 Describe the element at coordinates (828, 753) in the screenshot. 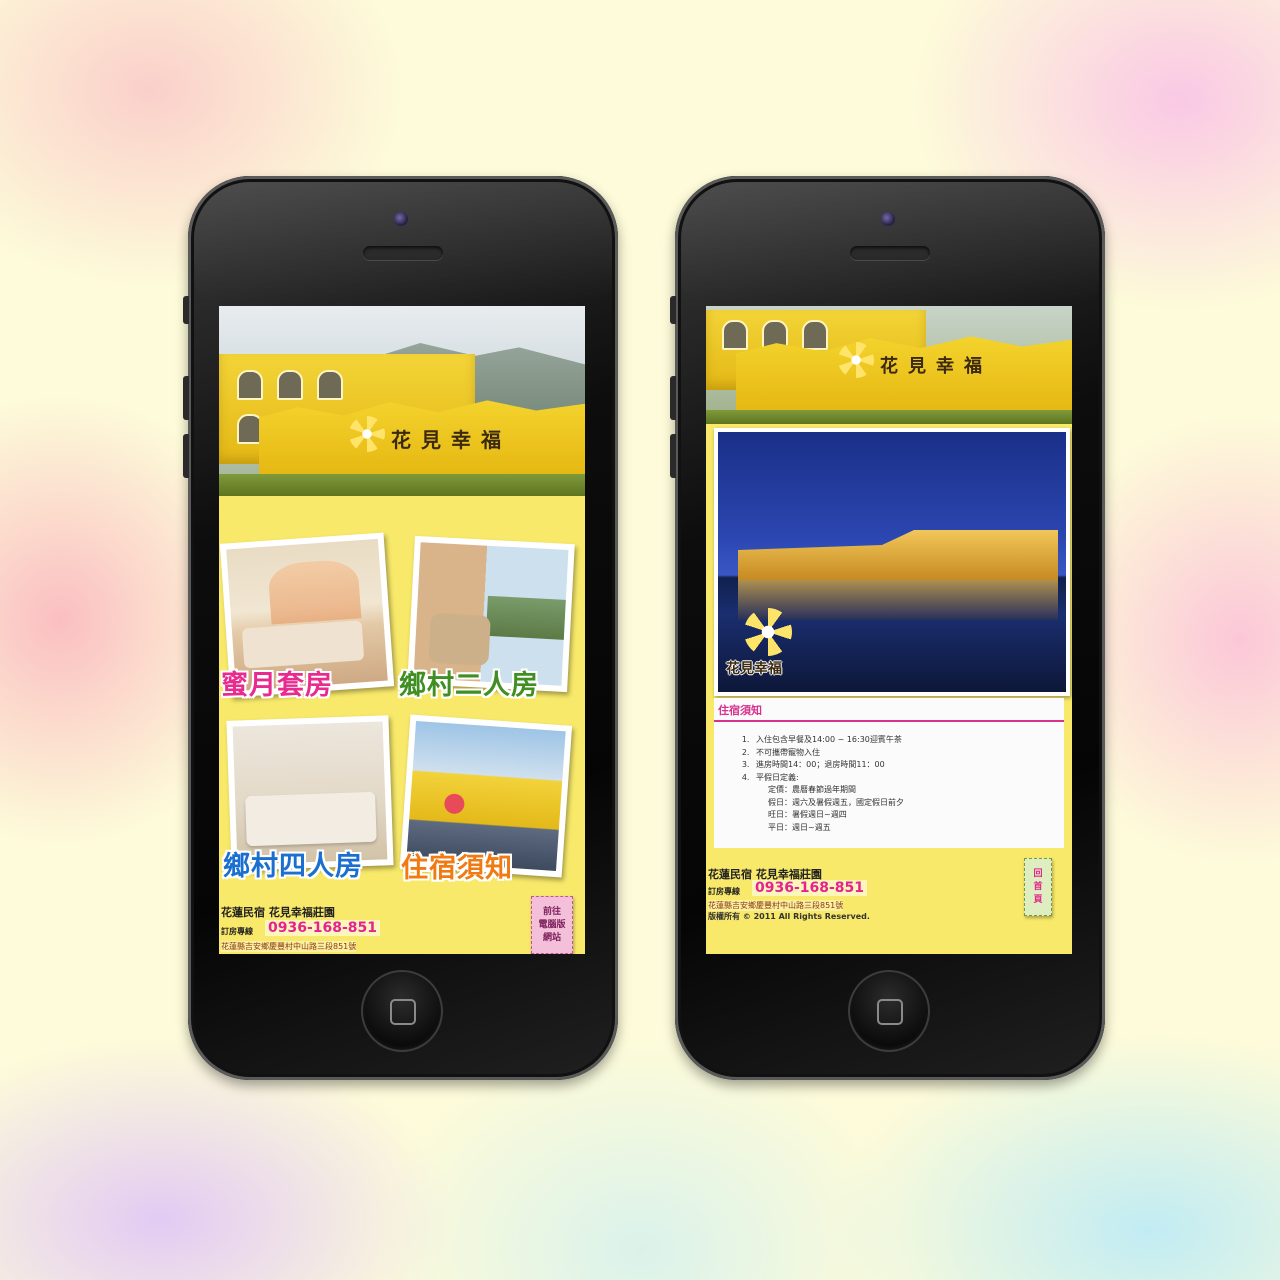

I see `notice-item: 不可攜帶寵物入住` at that location.